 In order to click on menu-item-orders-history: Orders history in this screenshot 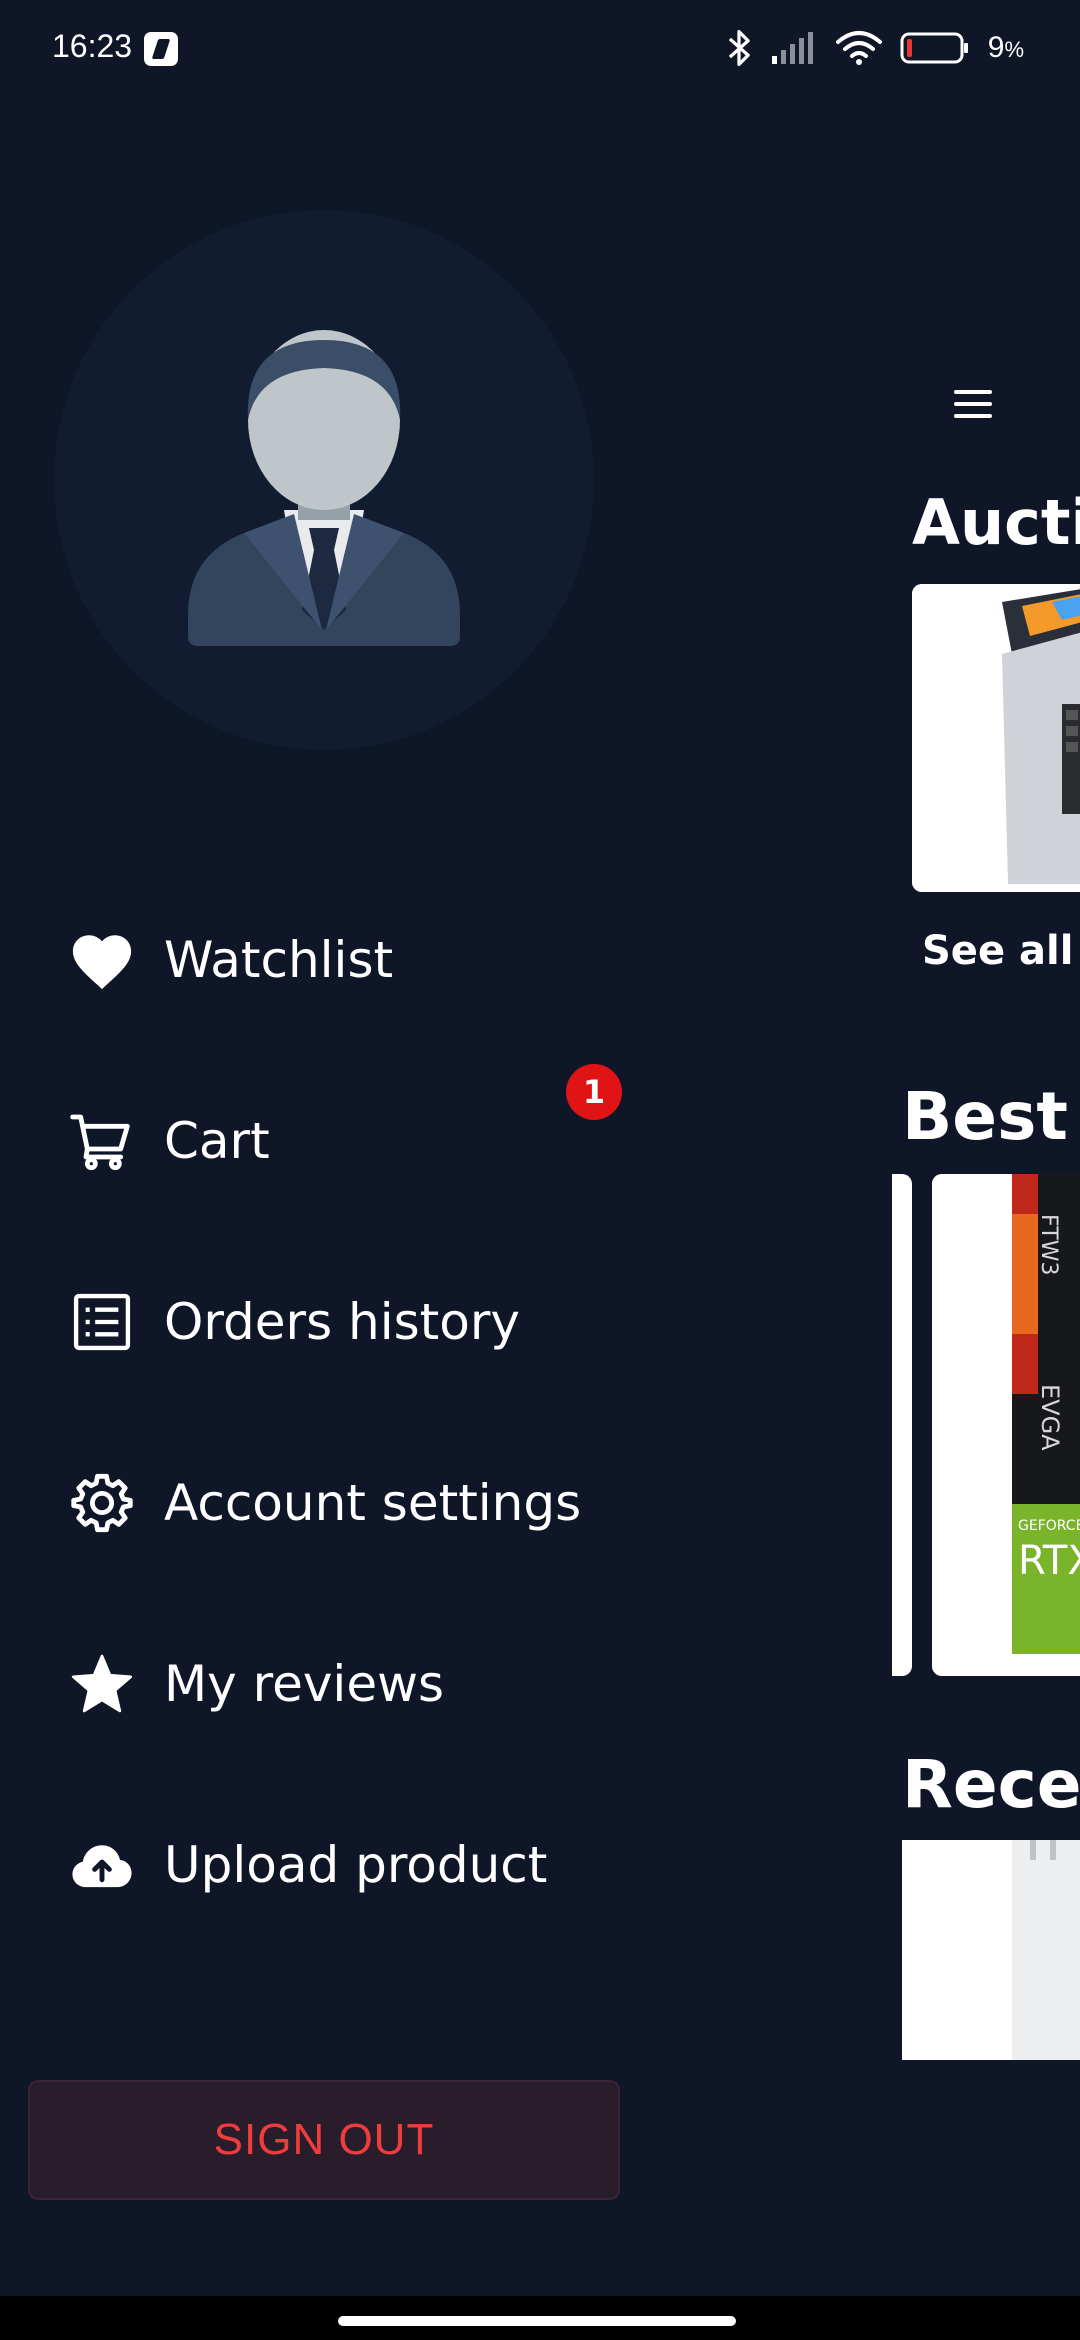, I will do `click(384, 1322)`.